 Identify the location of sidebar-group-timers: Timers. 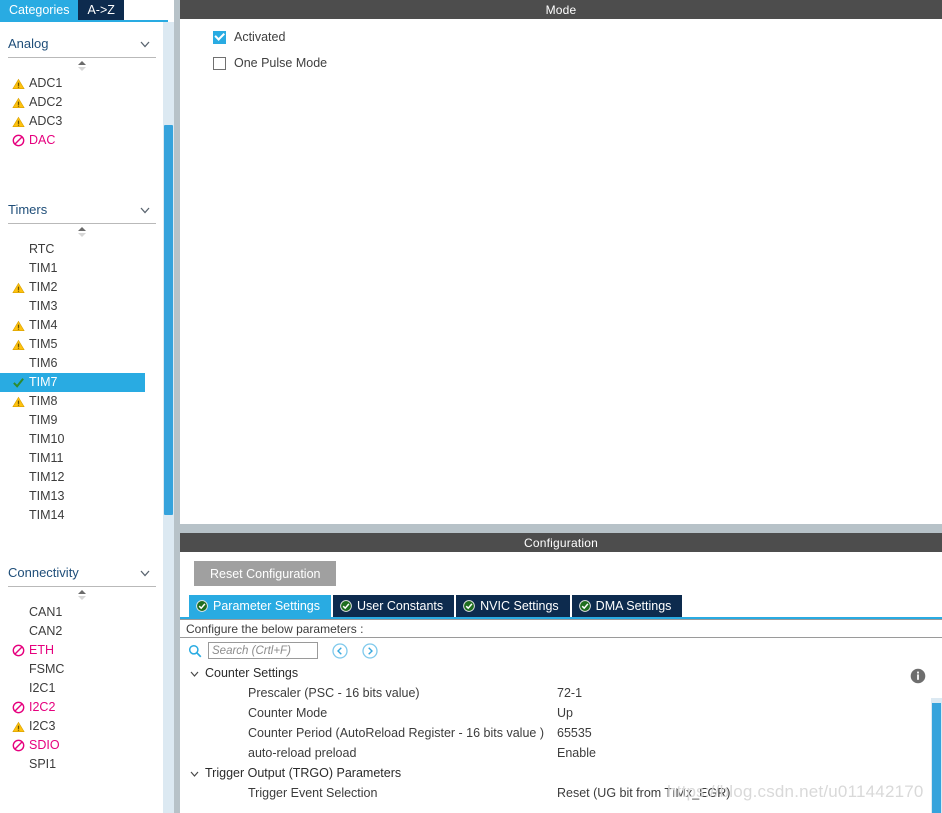
(82, 210).